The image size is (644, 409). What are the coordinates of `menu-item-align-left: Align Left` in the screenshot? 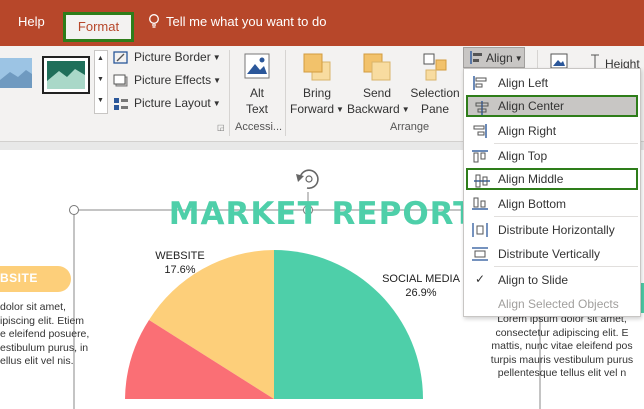 It's located at (552, 83).